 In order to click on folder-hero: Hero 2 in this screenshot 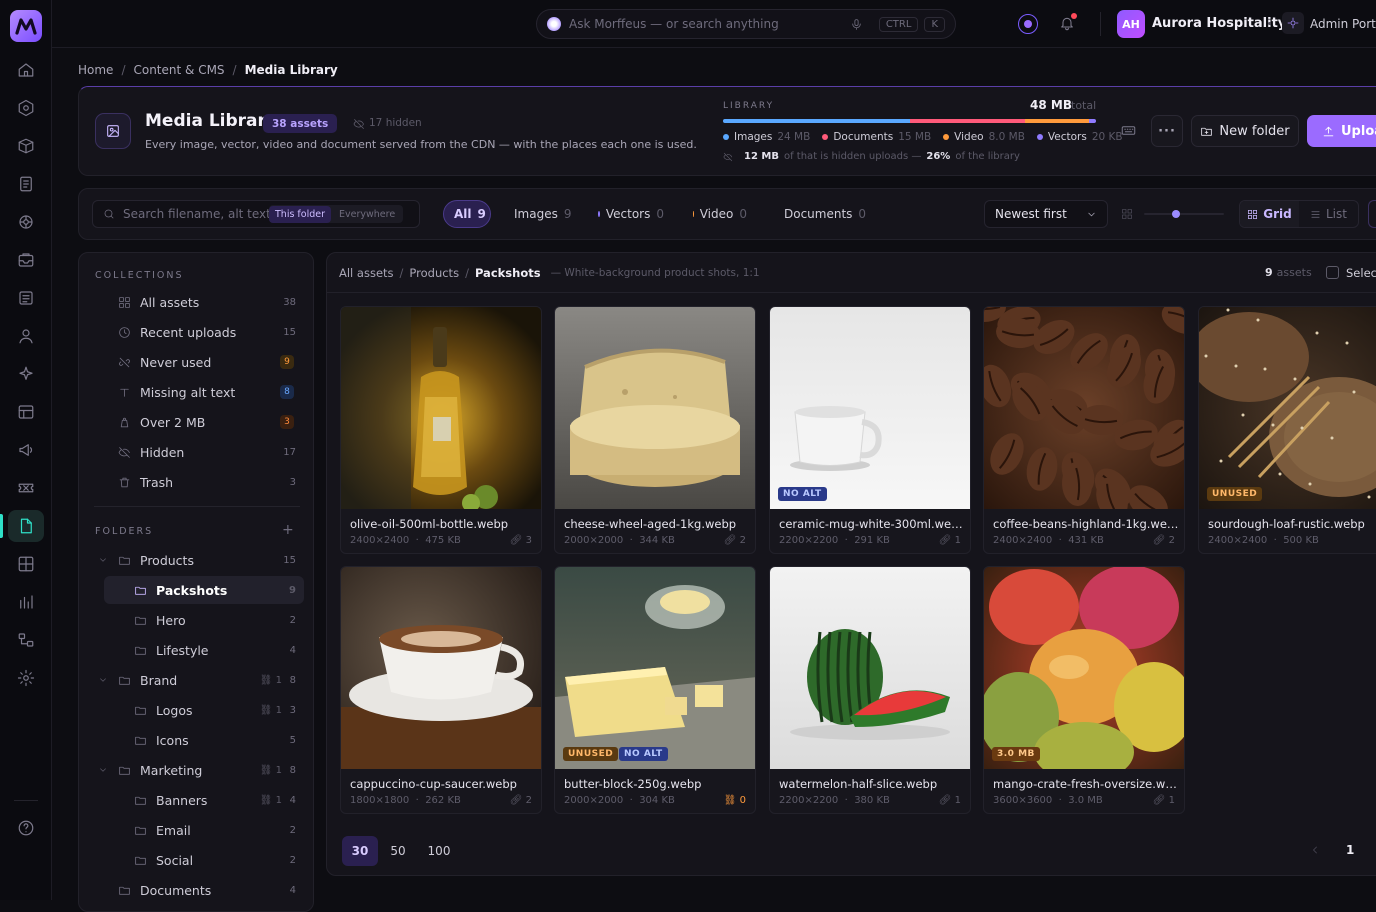, I will do `click(204, 620)`.